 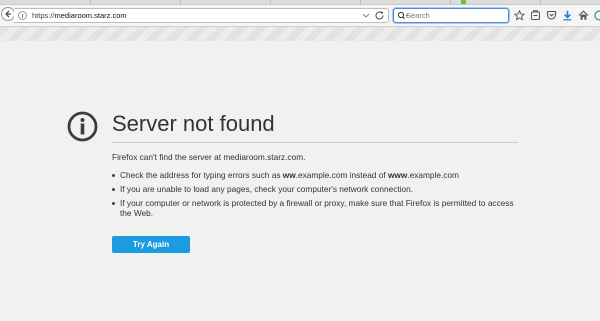 I want to click on title-divider, so click(x=315, y=142).